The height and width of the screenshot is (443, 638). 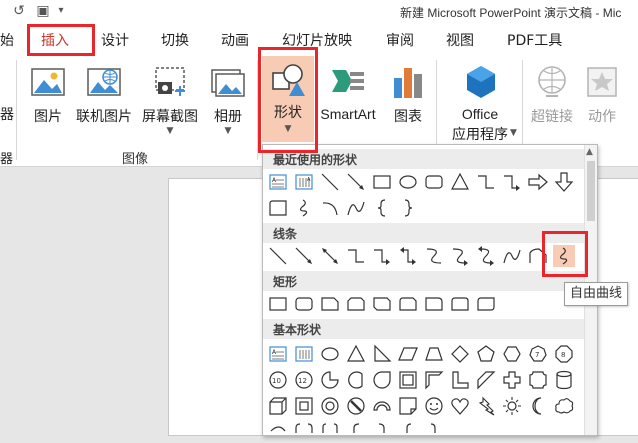 What do you see at coordinates (175, 40) in the screenshot?
I see `tab-transitions: 切换` at bounding box center [175, 40].